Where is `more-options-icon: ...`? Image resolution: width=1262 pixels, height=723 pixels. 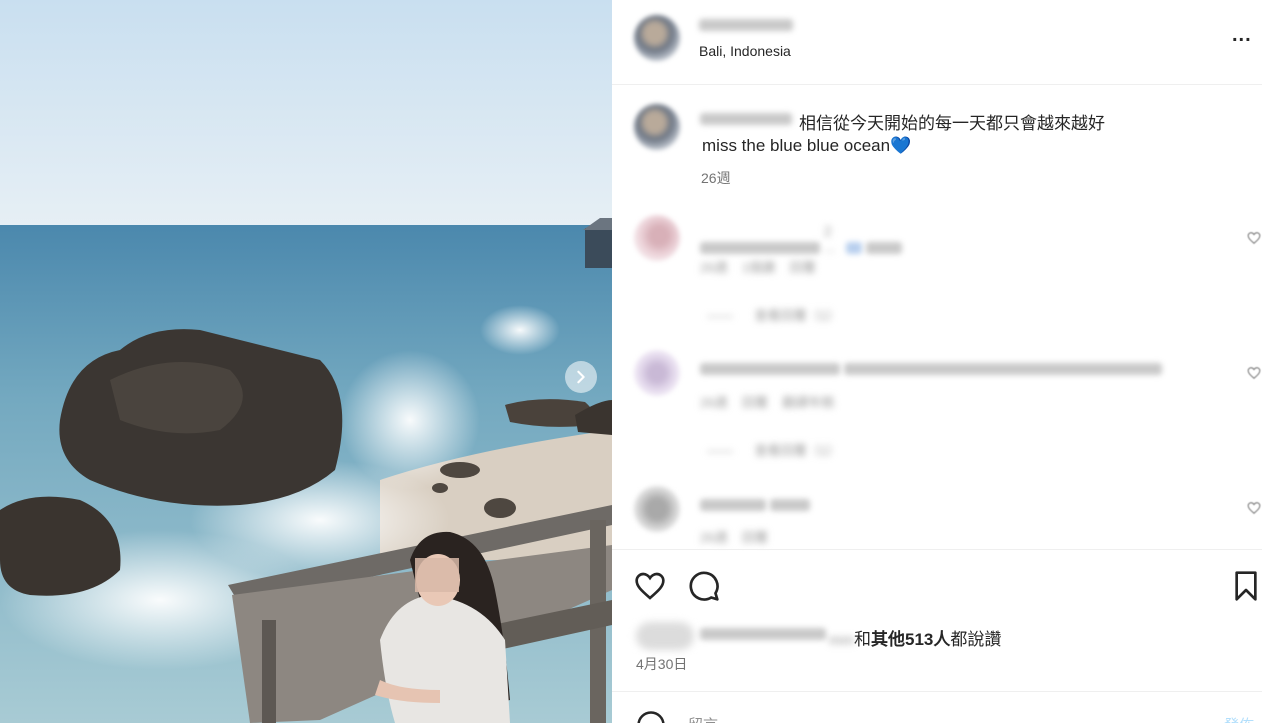 more-options-icon: ... is located at coordinates (1242, 35).